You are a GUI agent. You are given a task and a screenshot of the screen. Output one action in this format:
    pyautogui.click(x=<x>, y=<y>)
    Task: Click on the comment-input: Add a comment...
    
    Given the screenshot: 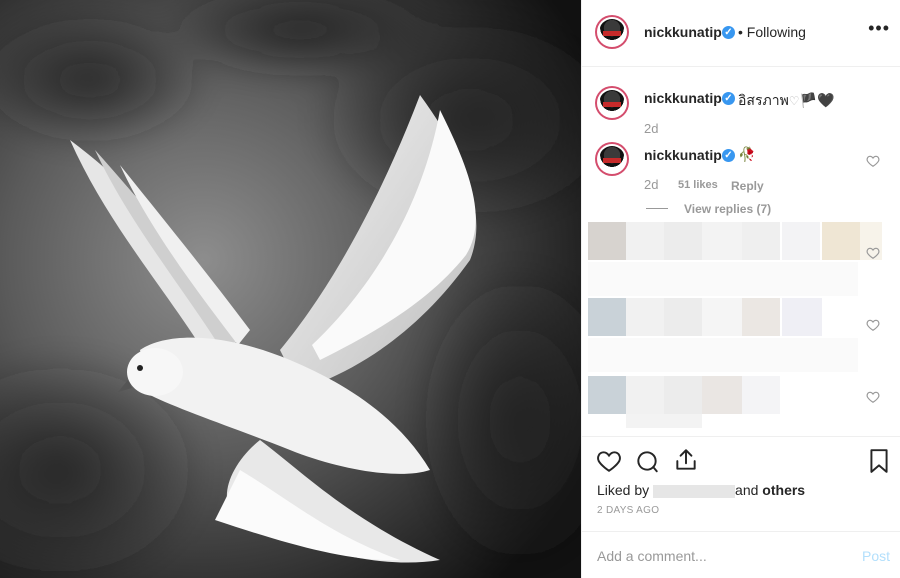 What is the action you would take?
    pyautogui.click(x=652, y=556)
    